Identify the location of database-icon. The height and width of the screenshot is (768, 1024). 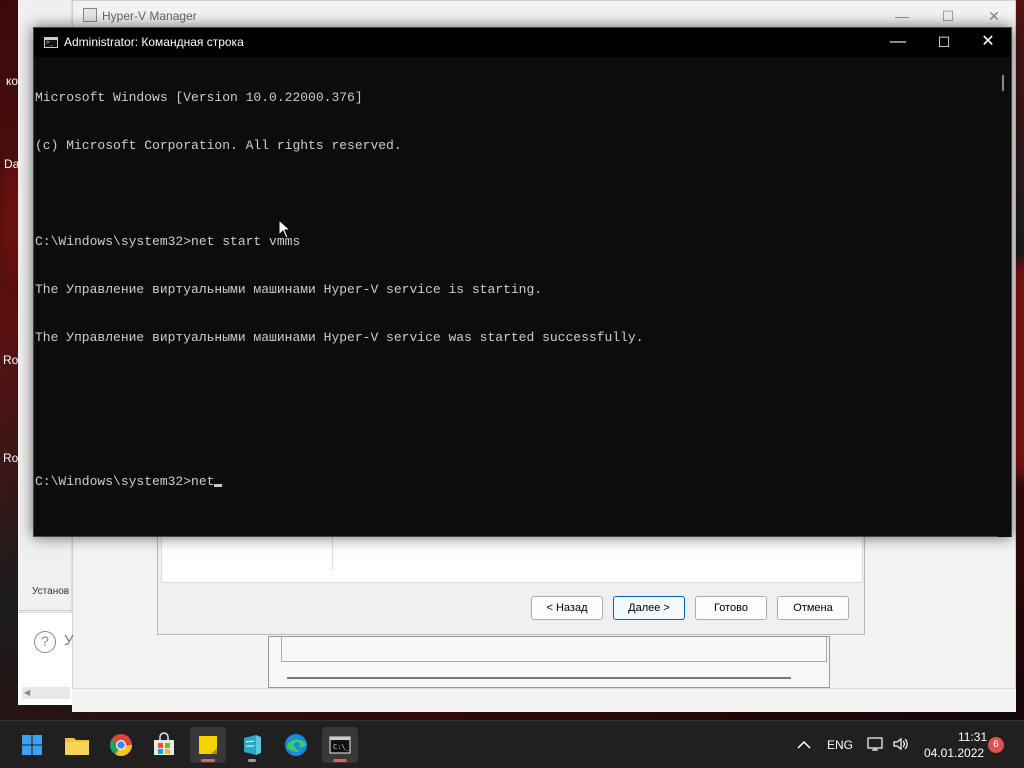
(252, 745).